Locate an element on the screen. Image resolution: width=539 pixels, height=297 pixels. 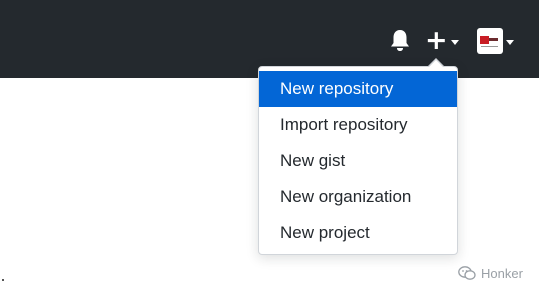
plus-icon: + is located at coordinates (436, 40).